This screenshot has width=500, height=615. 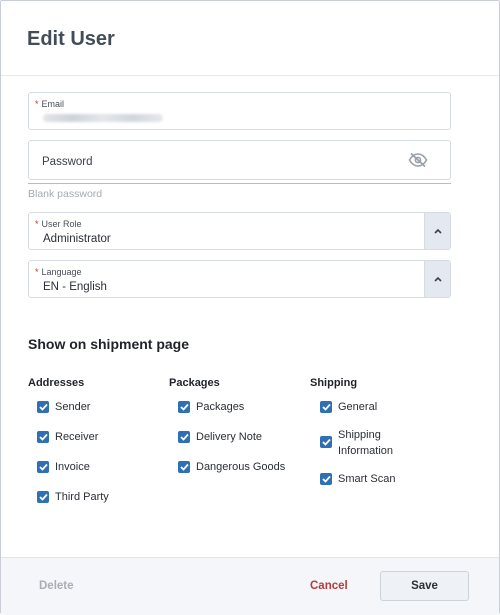 What do you see at coordinates (239, 111) in the screenshot?
I see `email-field: * Email` at bounding box center [239, 111].